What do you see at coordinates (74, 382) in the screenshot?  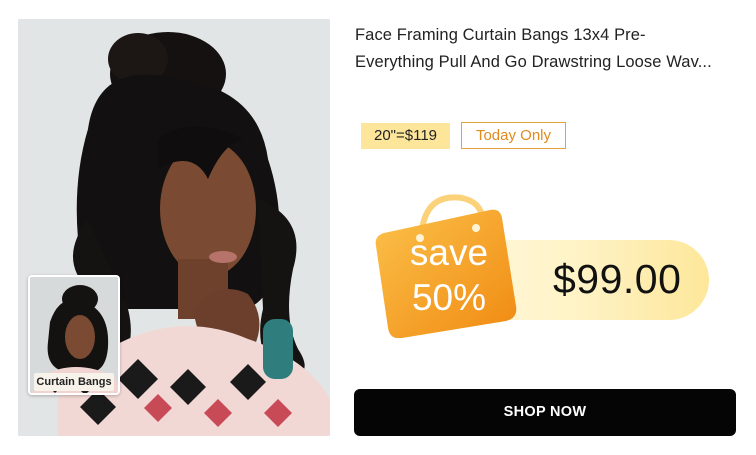 I see `thumbnail-label: Curtain Bangs` at bounding box center [74, 382].